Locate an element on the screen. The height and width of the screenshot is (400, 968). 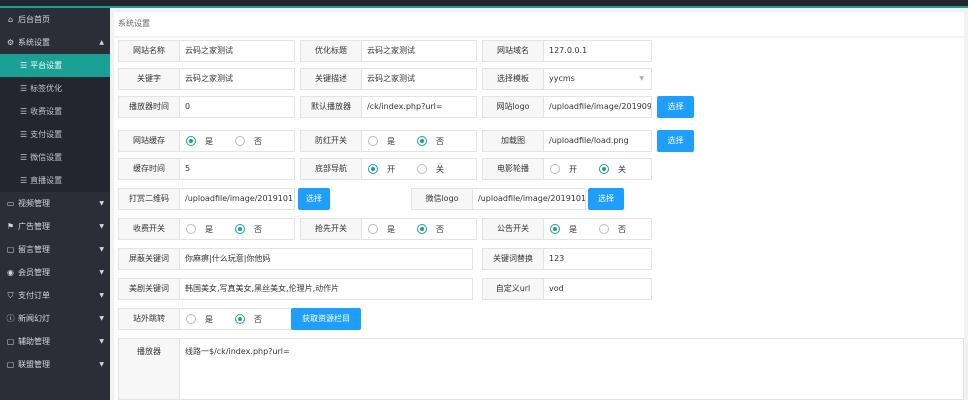
loading-image-field: 加载图 /uploadfile/load.png is located at coordinates (567, 141).